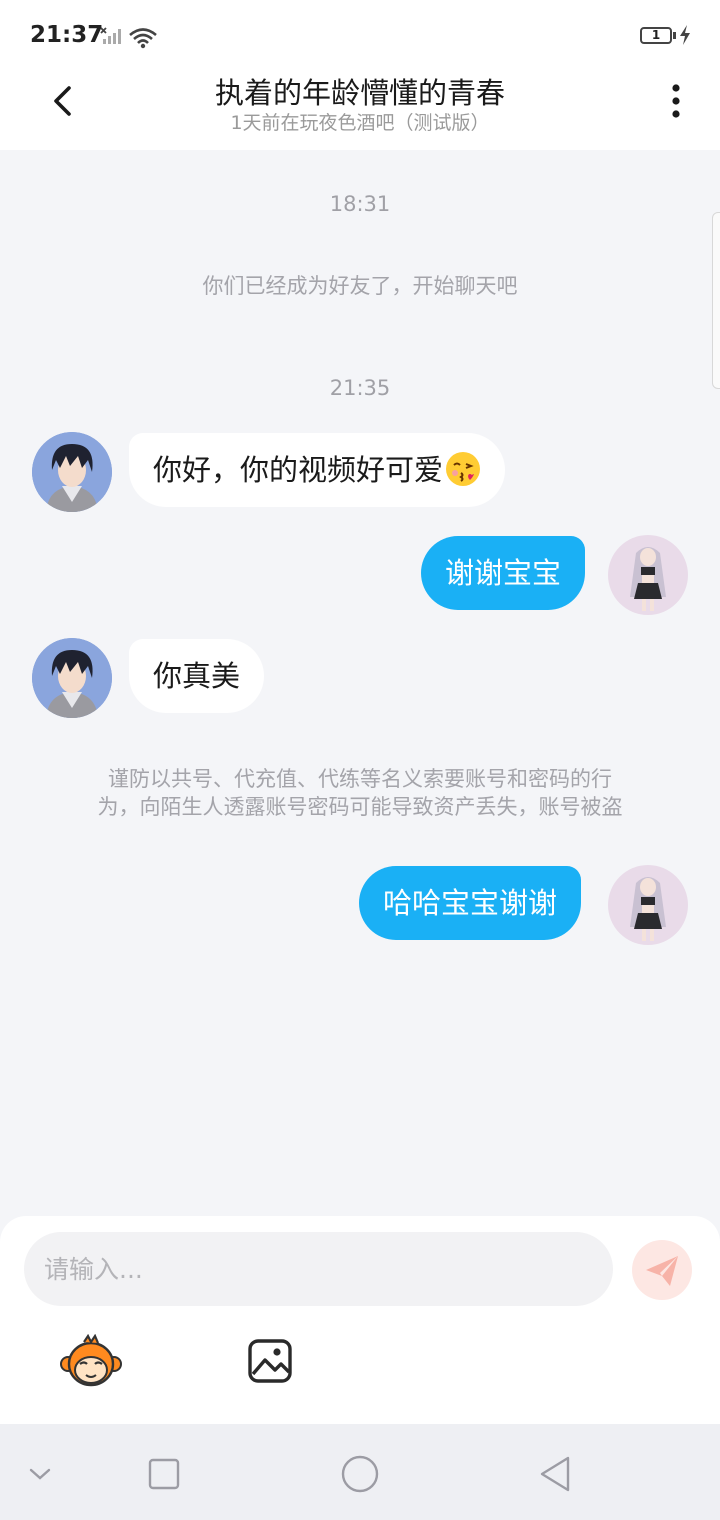 The image size is (720, 1520). I want to click on message-bubble-outgoing: 谢谢宝宝, so click(503, 573).